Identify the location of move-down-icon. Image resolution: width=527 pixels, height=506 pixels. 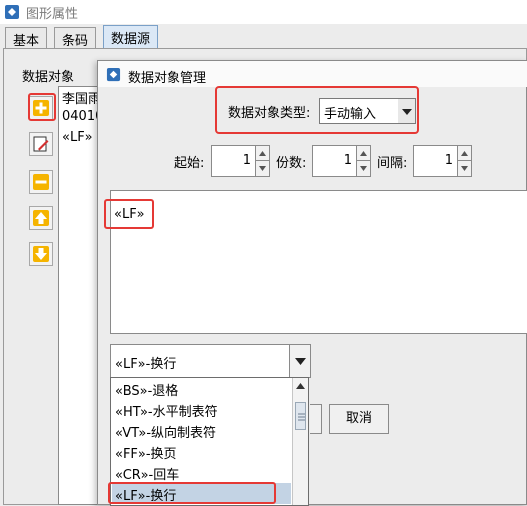
(41, 254).